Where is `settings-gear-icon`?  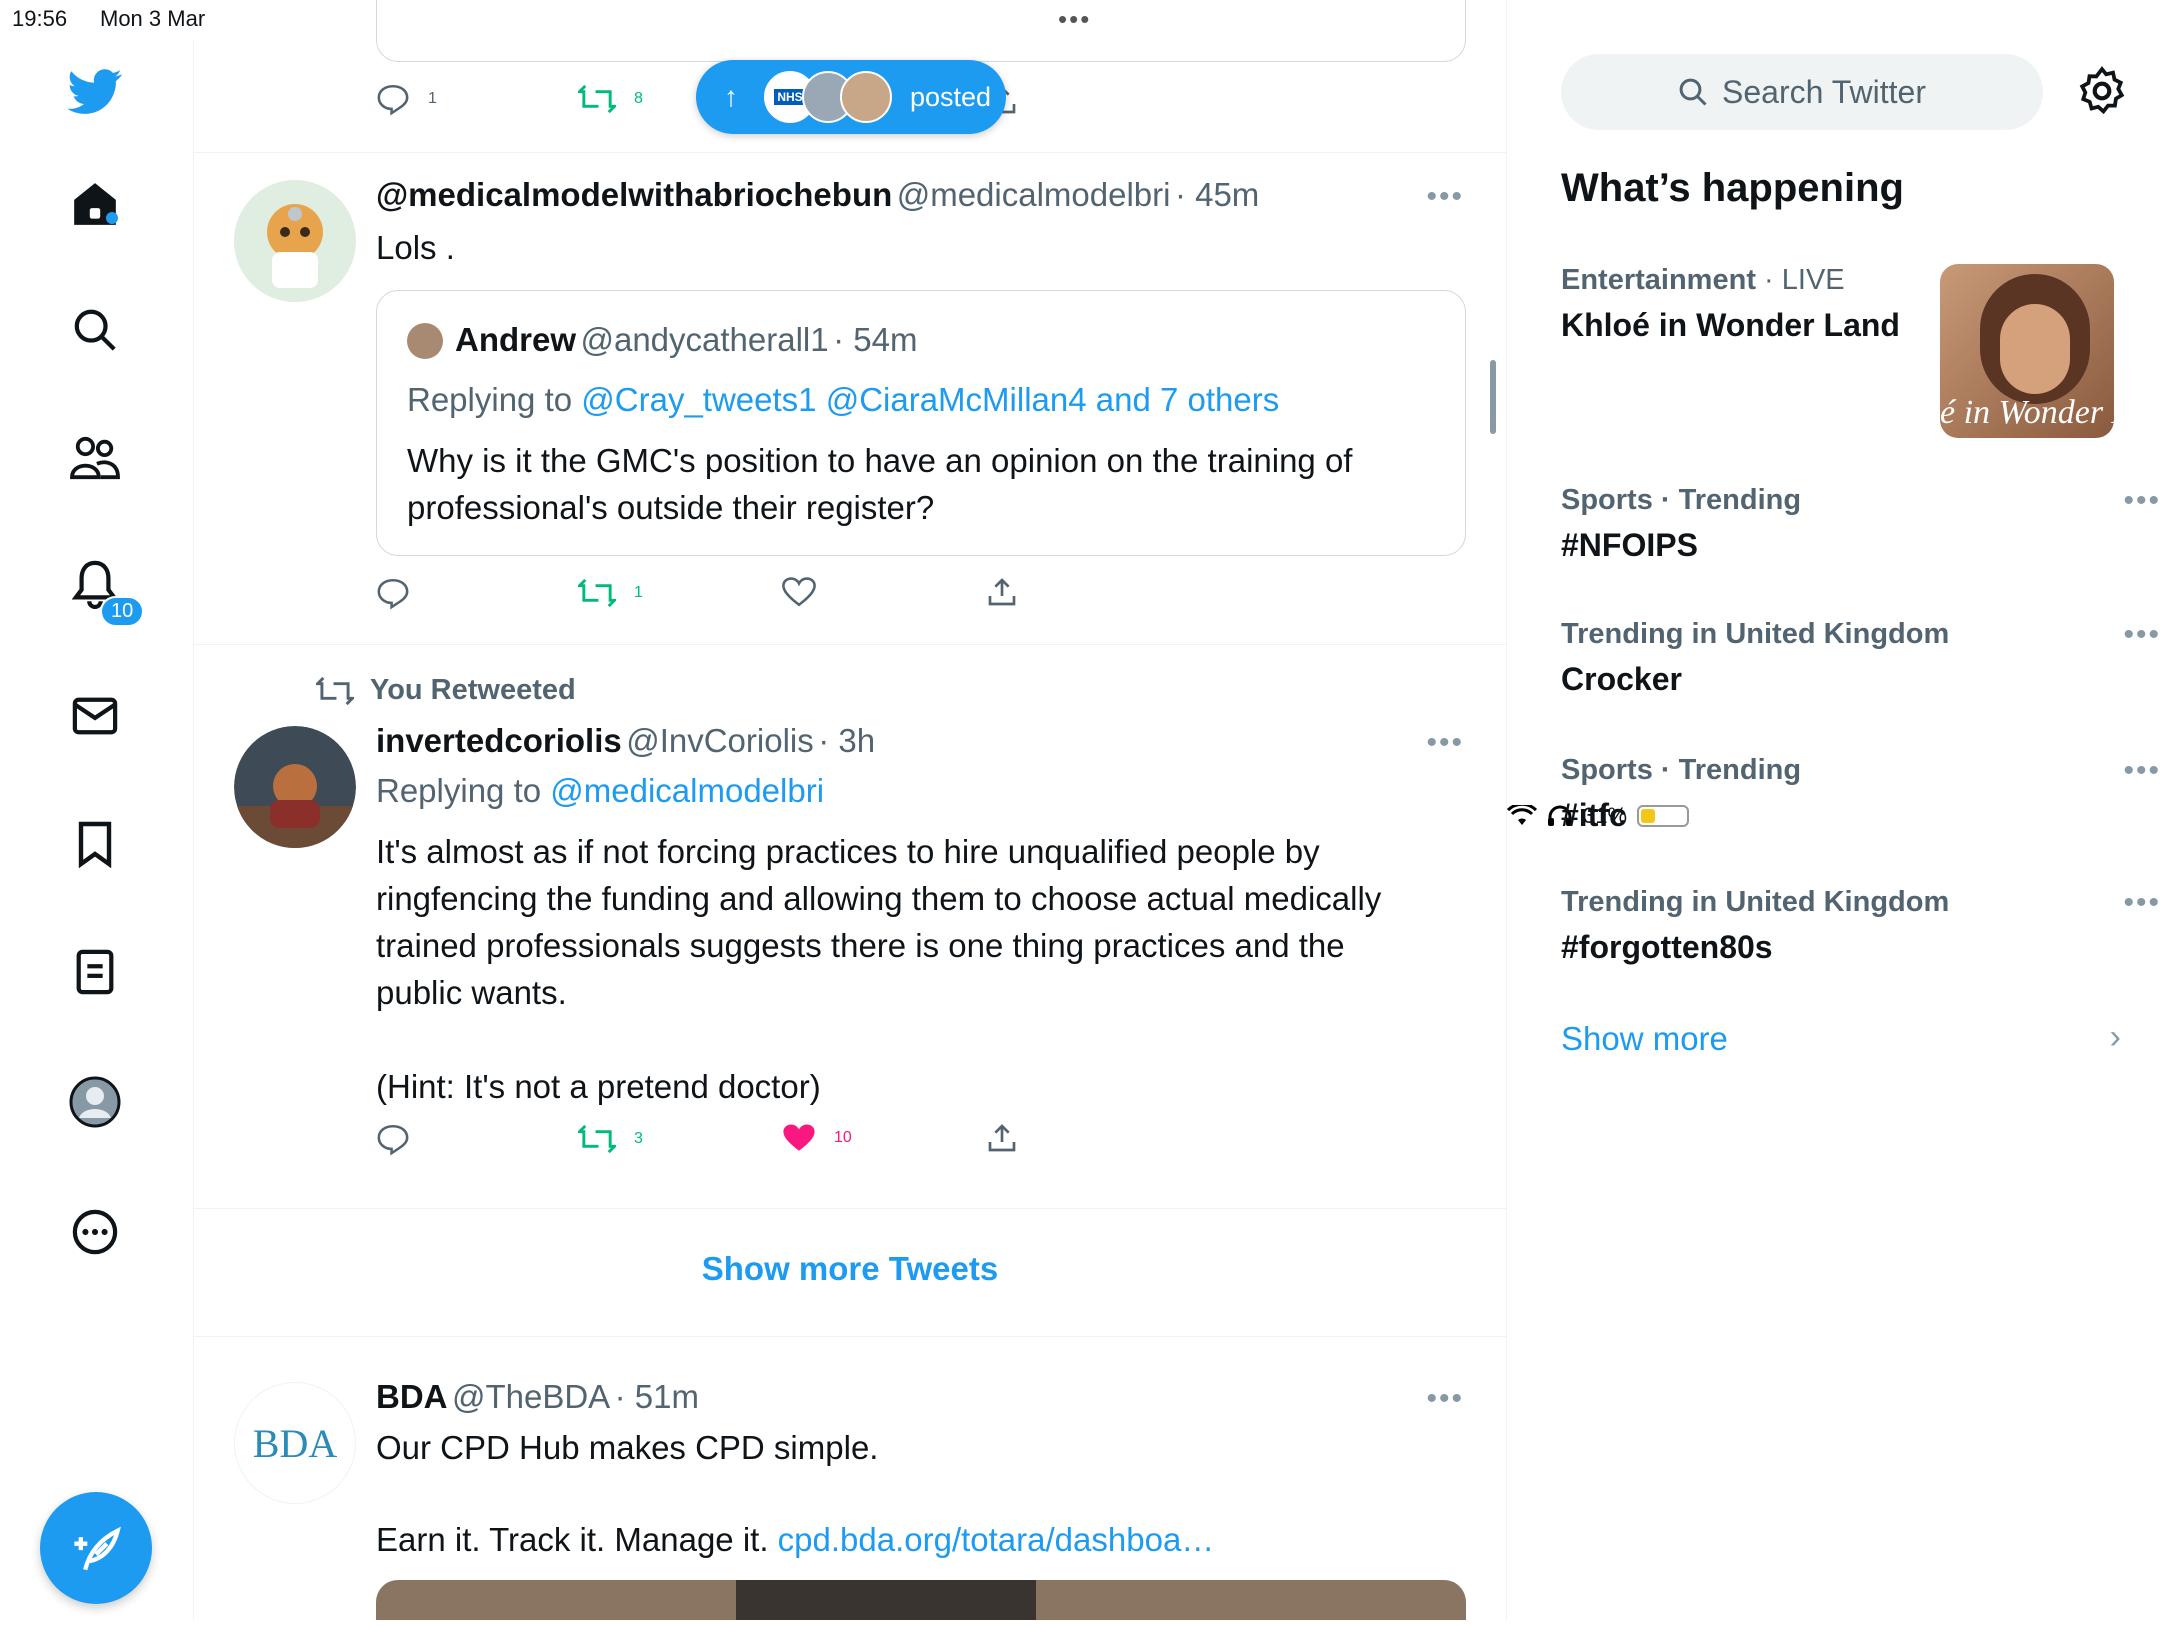
settings-gear-icon is located at coordinates (2102, 91).